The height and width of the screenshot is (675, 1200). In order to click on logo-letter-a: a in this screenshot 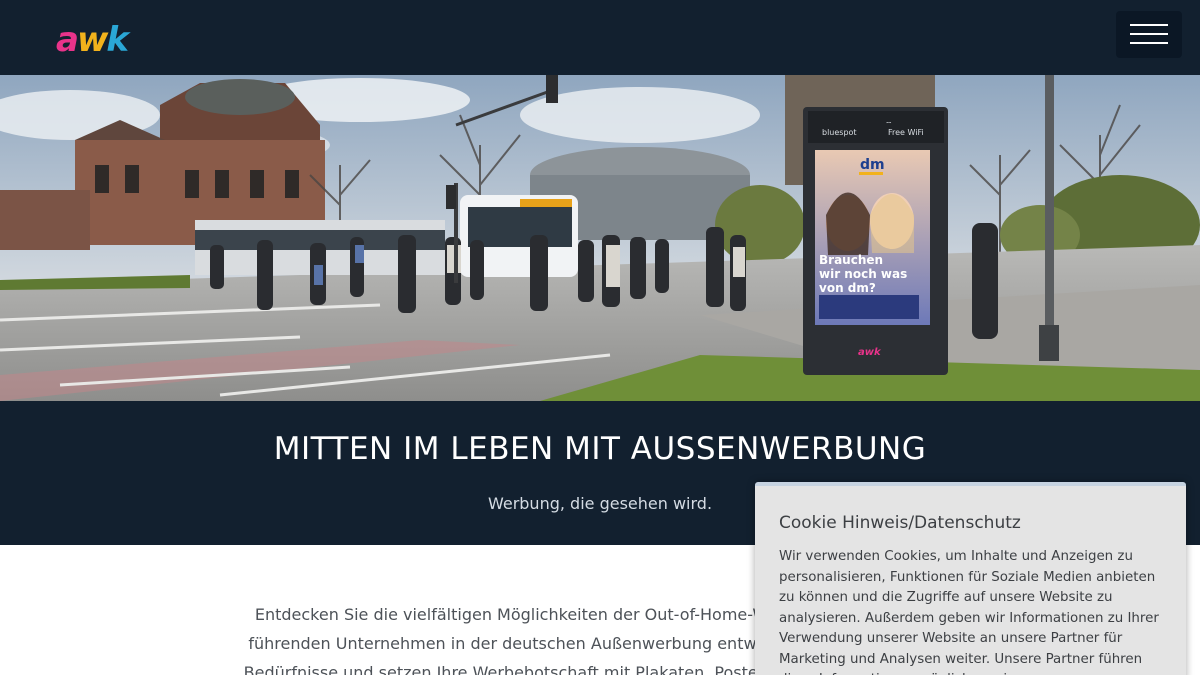, I will do `click(67, 40)`.